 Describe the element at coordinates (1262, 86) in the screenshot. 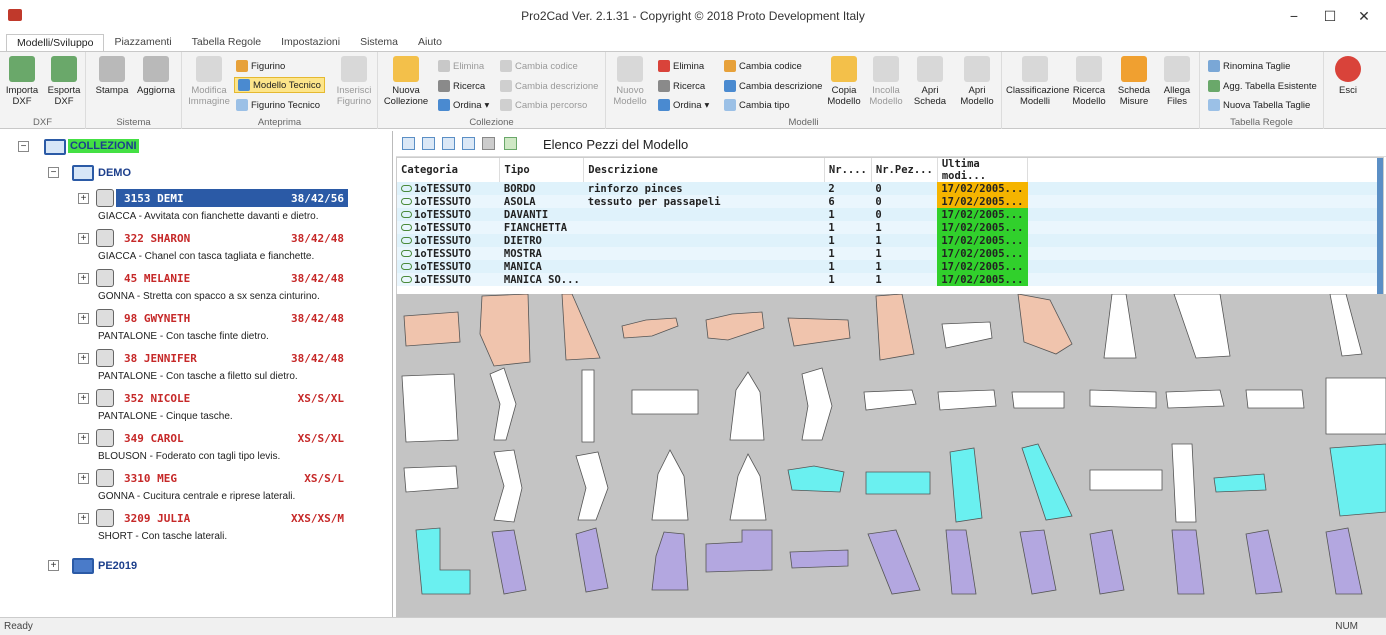

I see `update-existing-table-button: Agg. Tabella Esistente` at that location.